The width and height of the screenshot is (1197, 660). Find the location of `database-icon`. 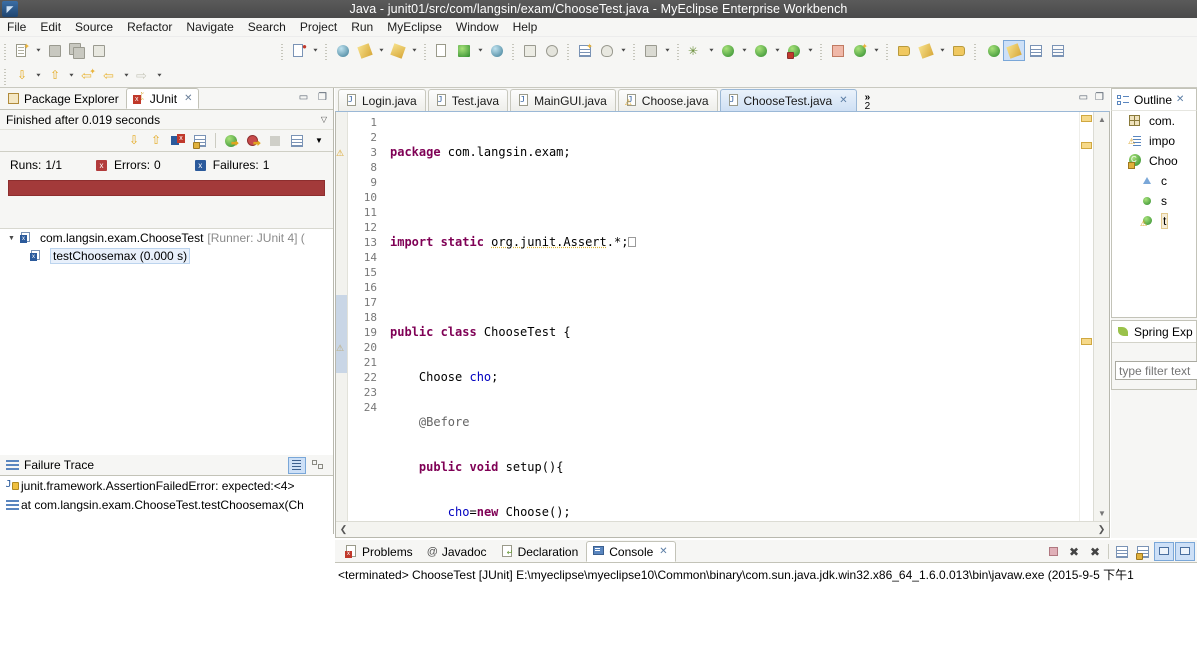

database-icon is located at coordinates (607, 50).